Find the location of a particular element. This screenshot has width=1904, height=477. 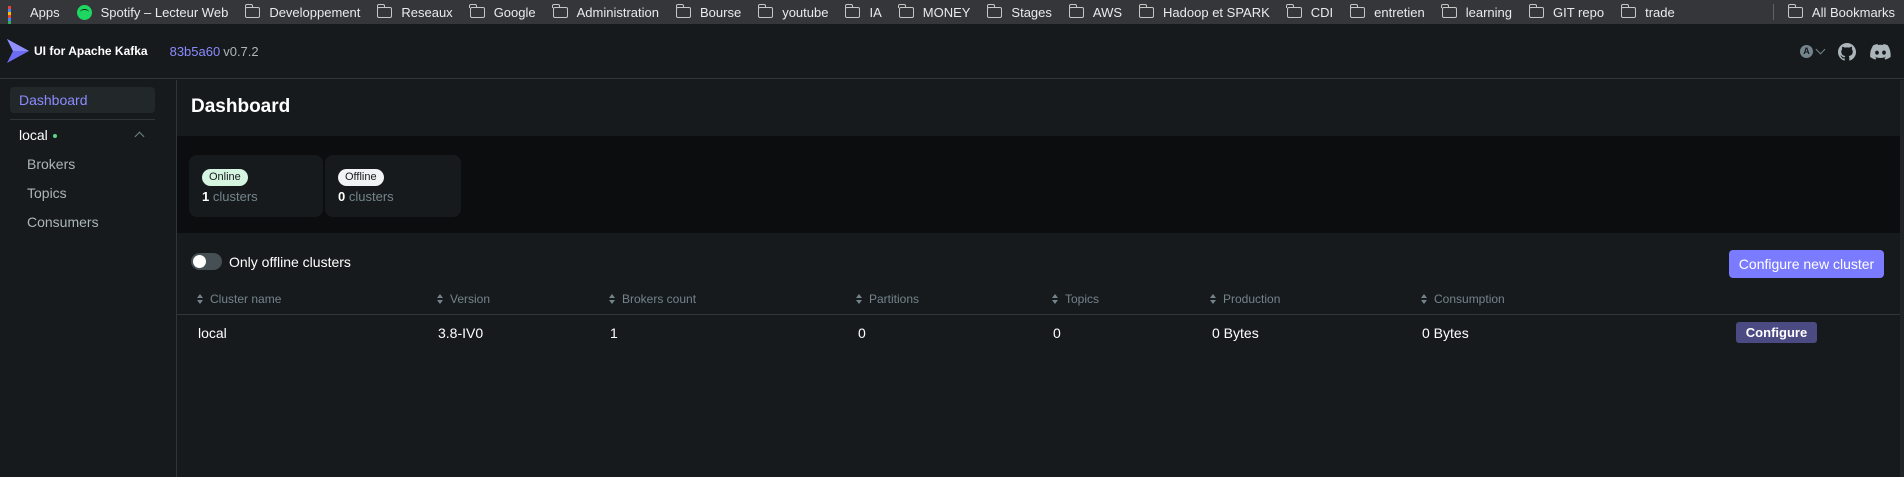

bookmark-label: Google is located at coordinates (514, 12).